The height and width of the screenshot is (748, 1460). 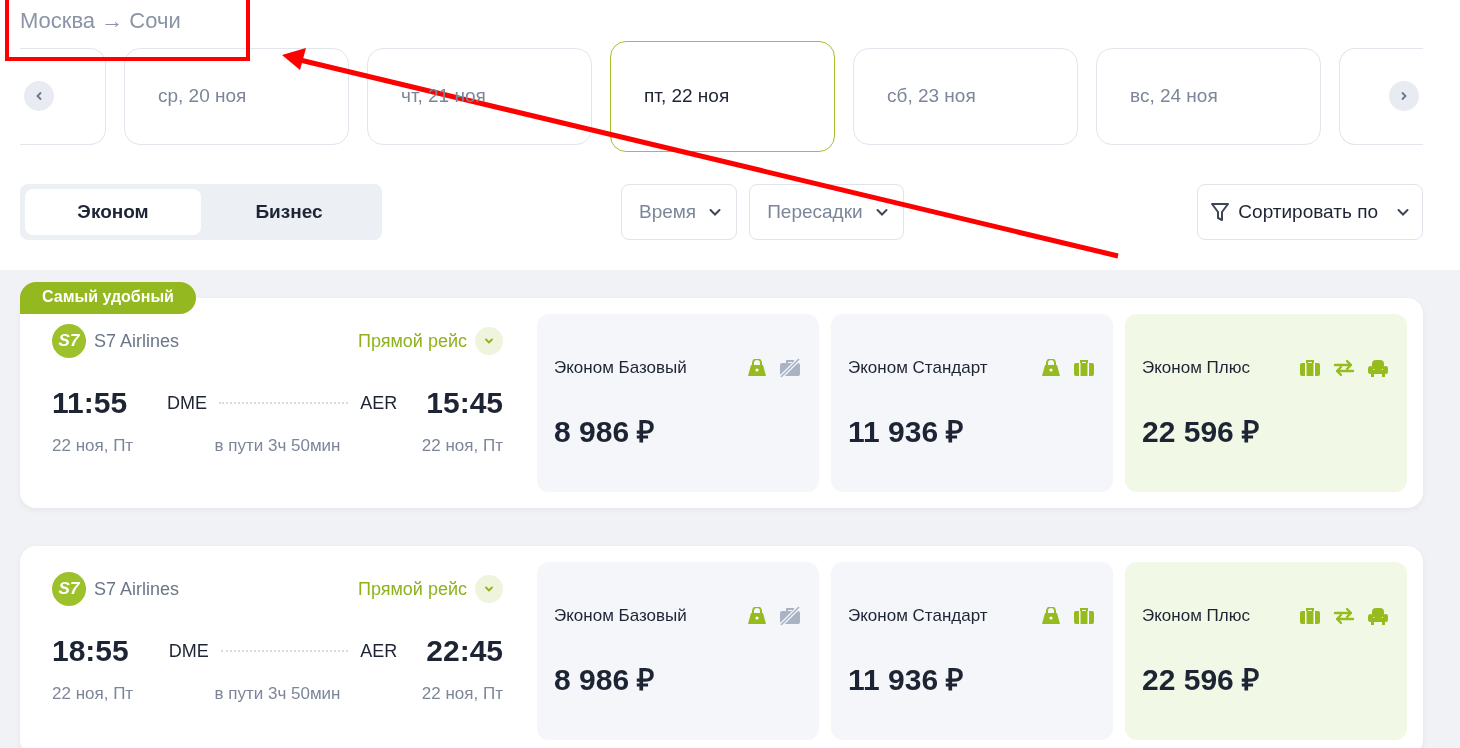 I want to click on date-tab: вс, 24 ноя, so click(x=1208, y=96).